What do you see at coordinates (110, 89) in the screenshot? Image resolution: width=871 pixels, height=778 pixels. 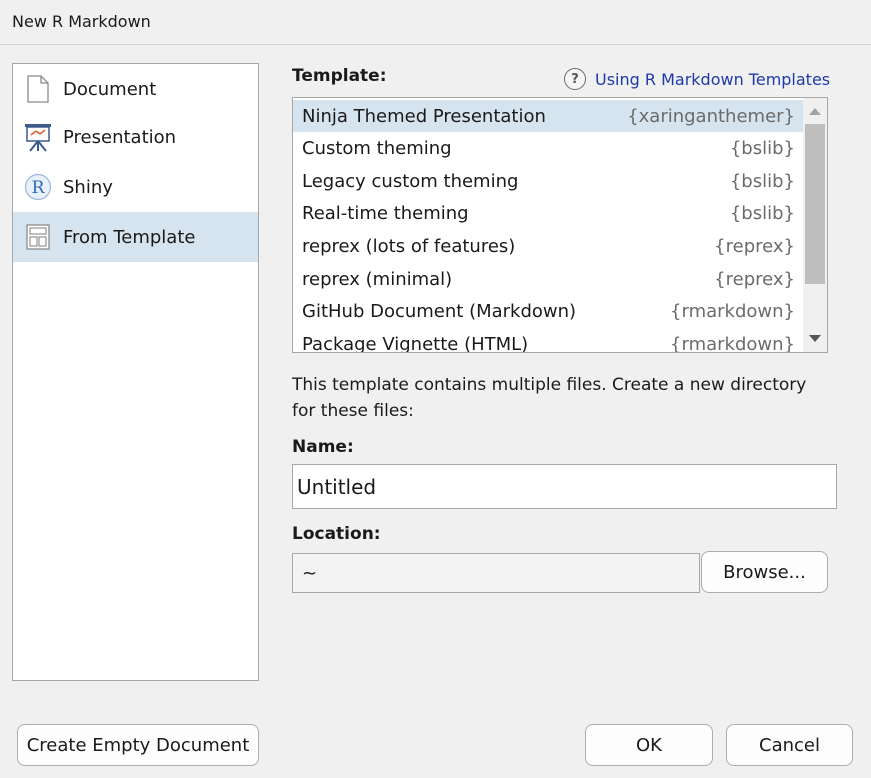 I see `type-item-label: Document` at bounding box center [110, 89].